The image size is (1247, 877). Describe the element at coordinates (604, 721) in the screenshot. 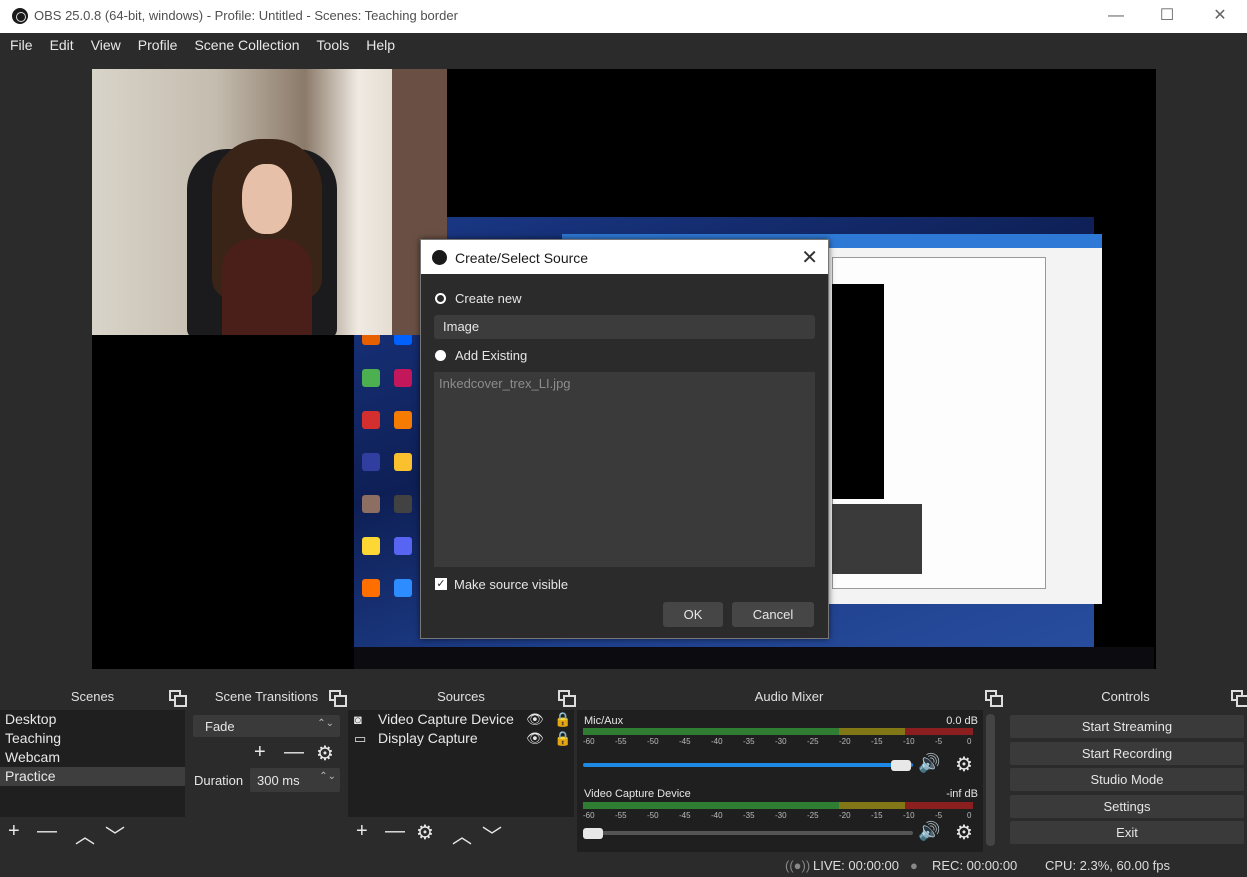

I see `channel-name: Mic/Aux` at that location.